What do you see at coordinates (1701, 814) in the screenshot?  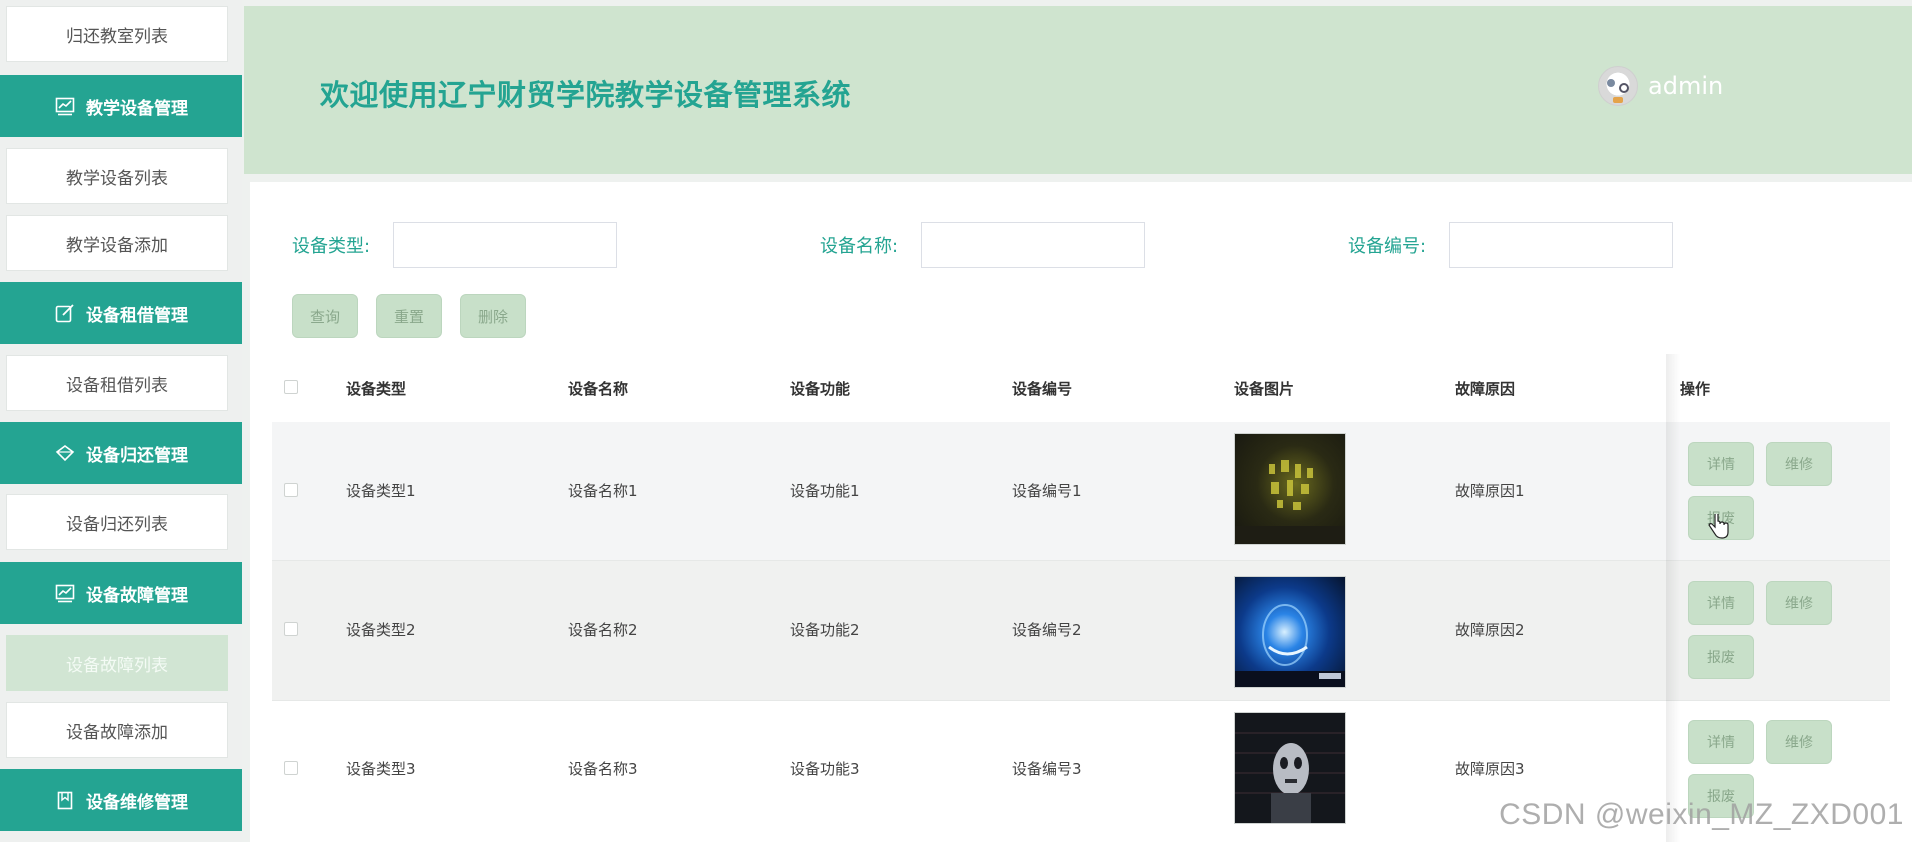 I see `watermark: CSDN @weixin_MZ_ZXD001` at bounding box center [1701, 814].